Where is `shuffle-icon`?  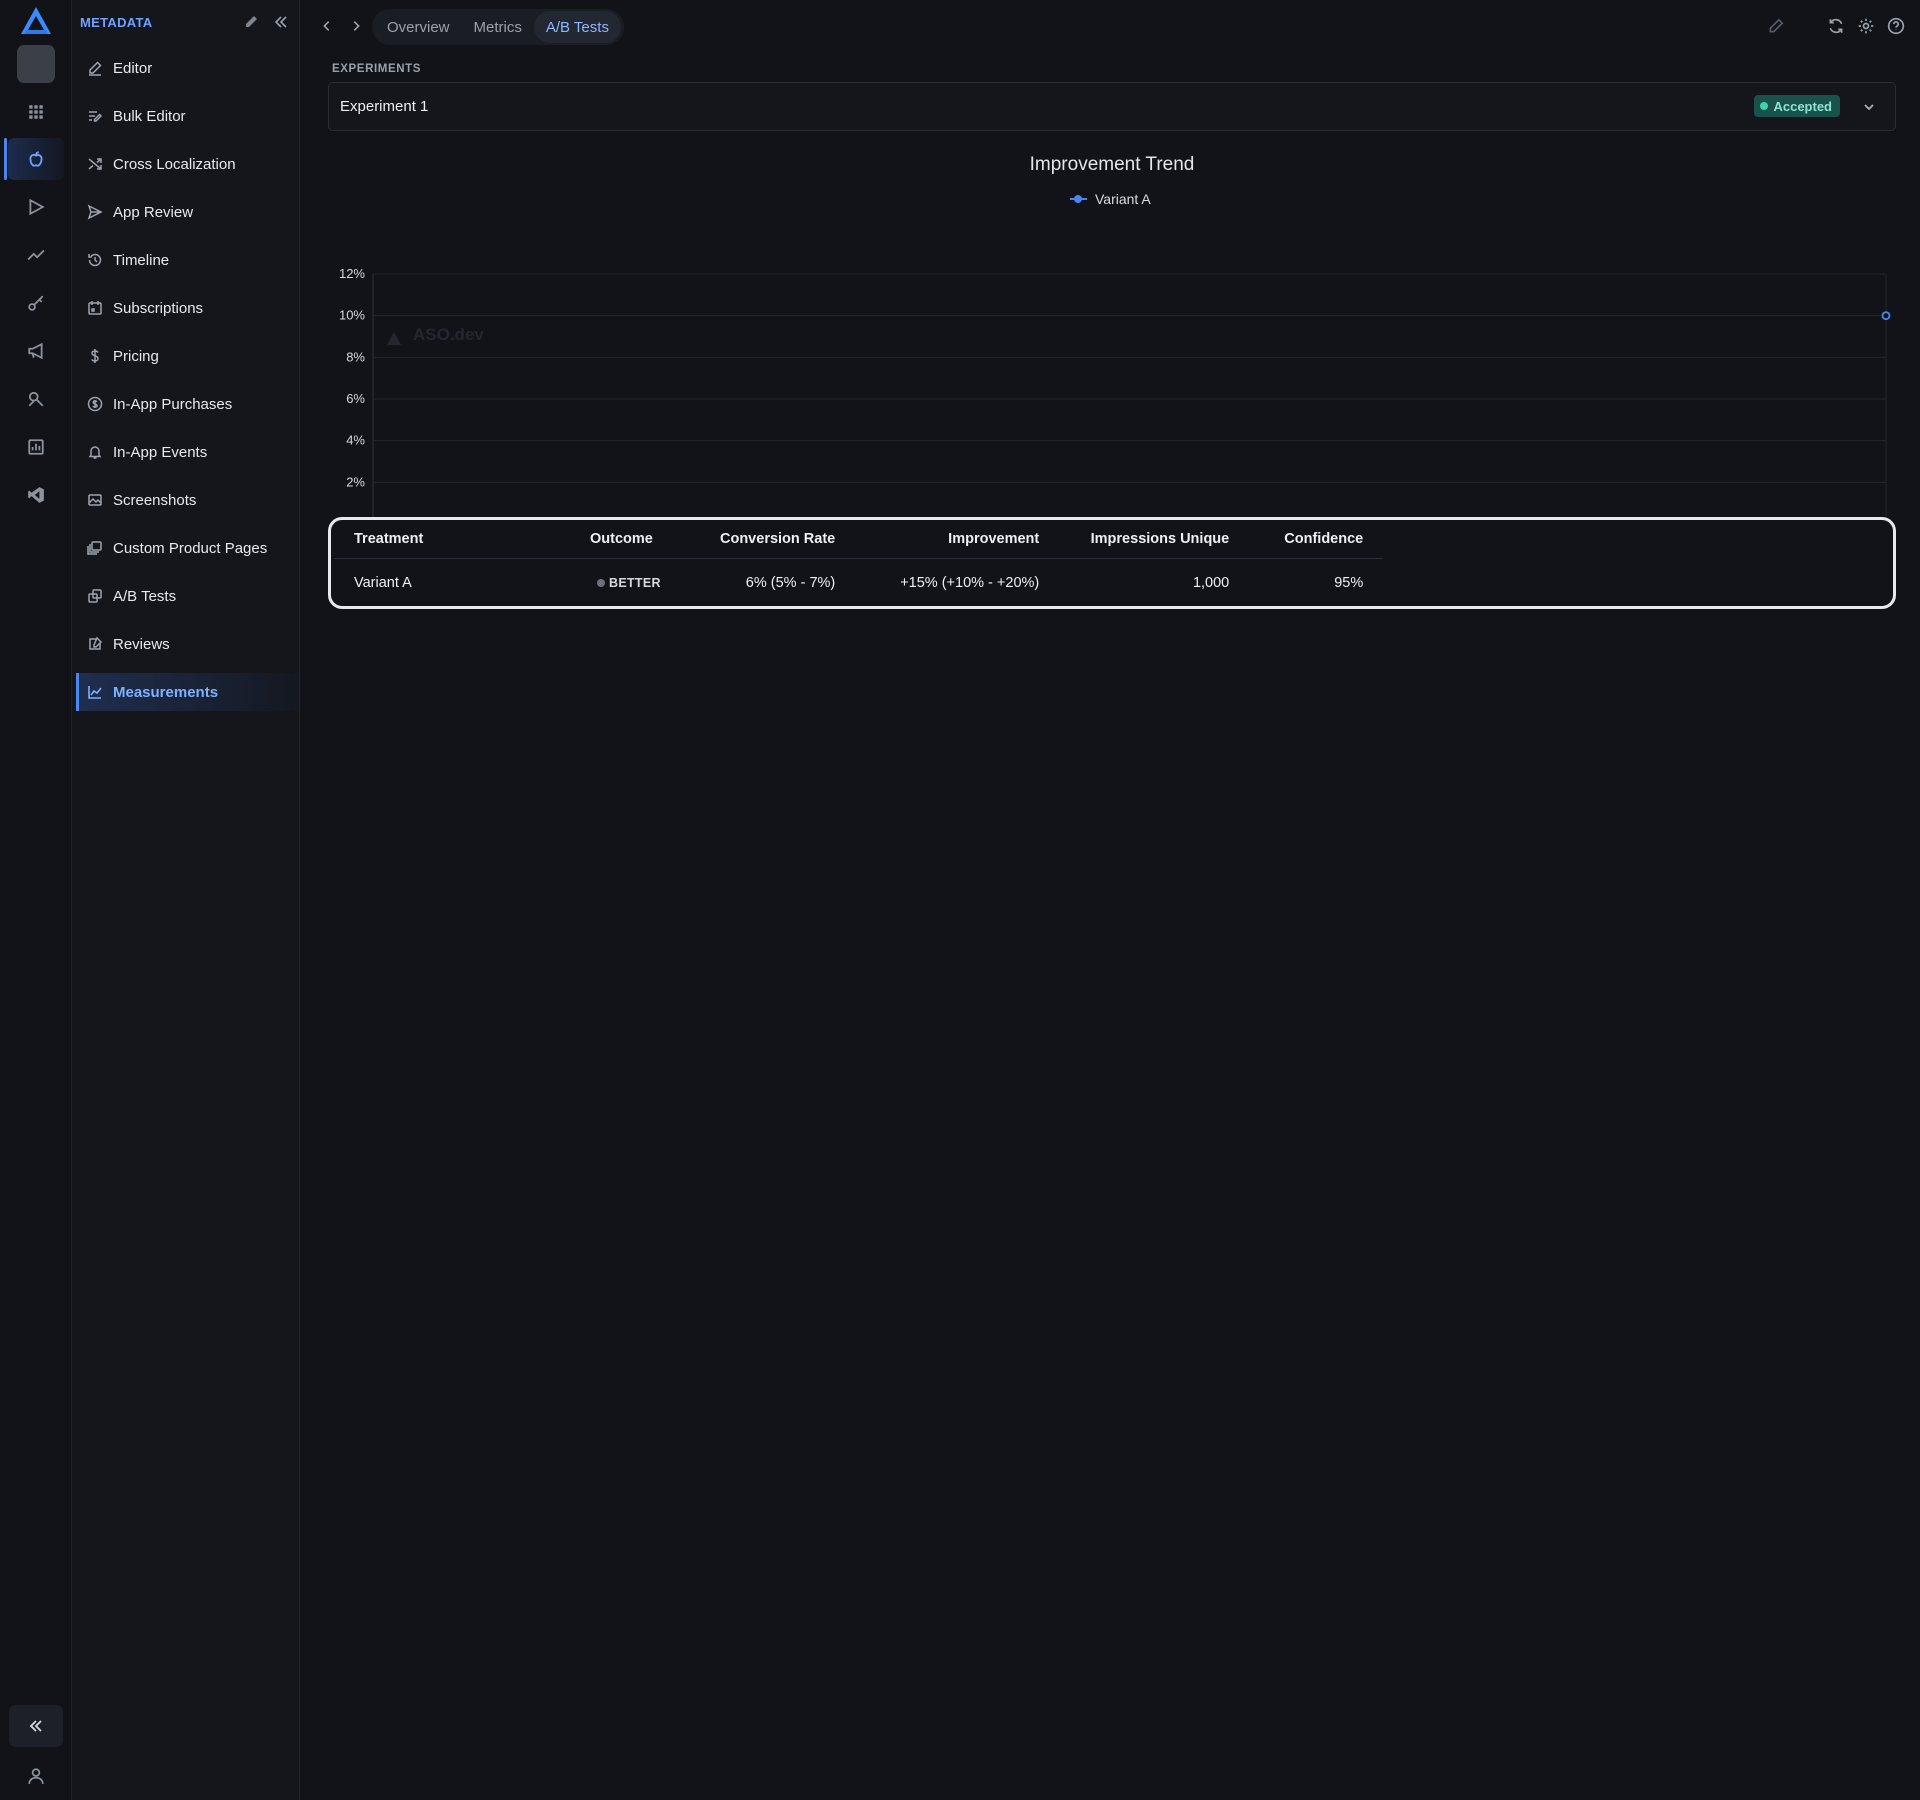 shuffle-icon is located at coordinates (95, 164).